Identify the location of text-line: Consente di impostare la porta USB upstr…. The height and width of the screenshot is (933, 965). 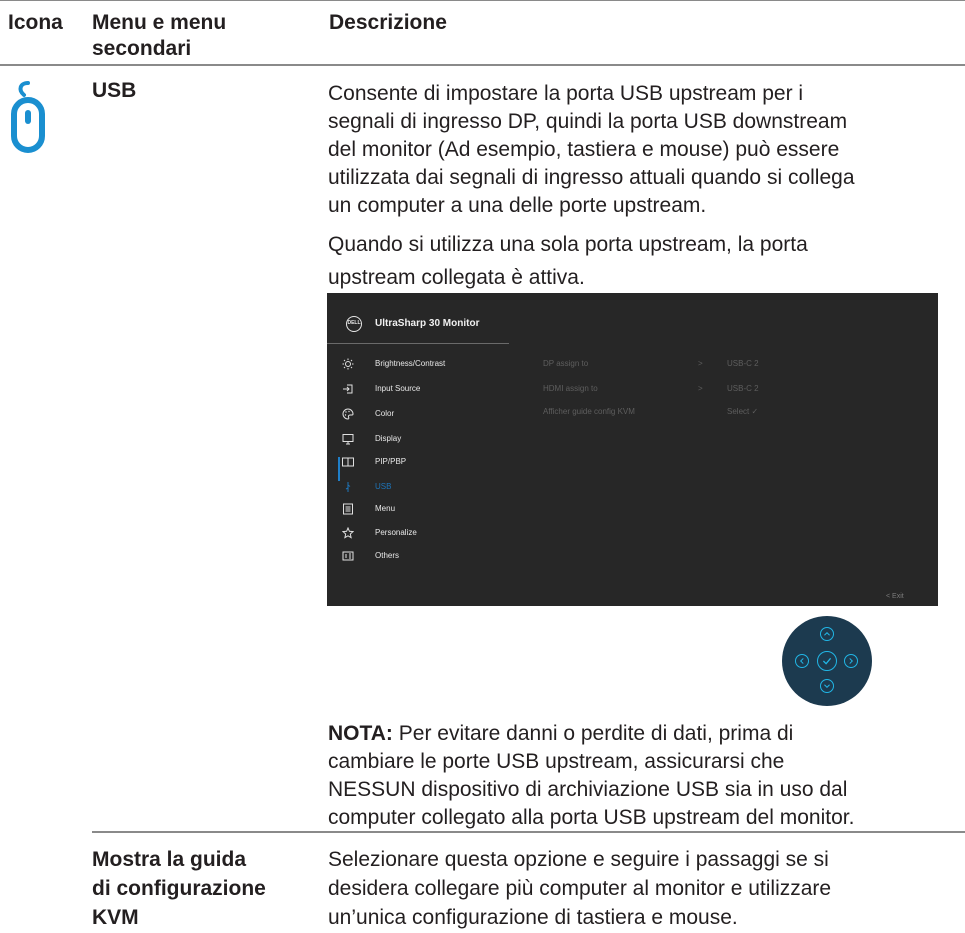
(566, 93).